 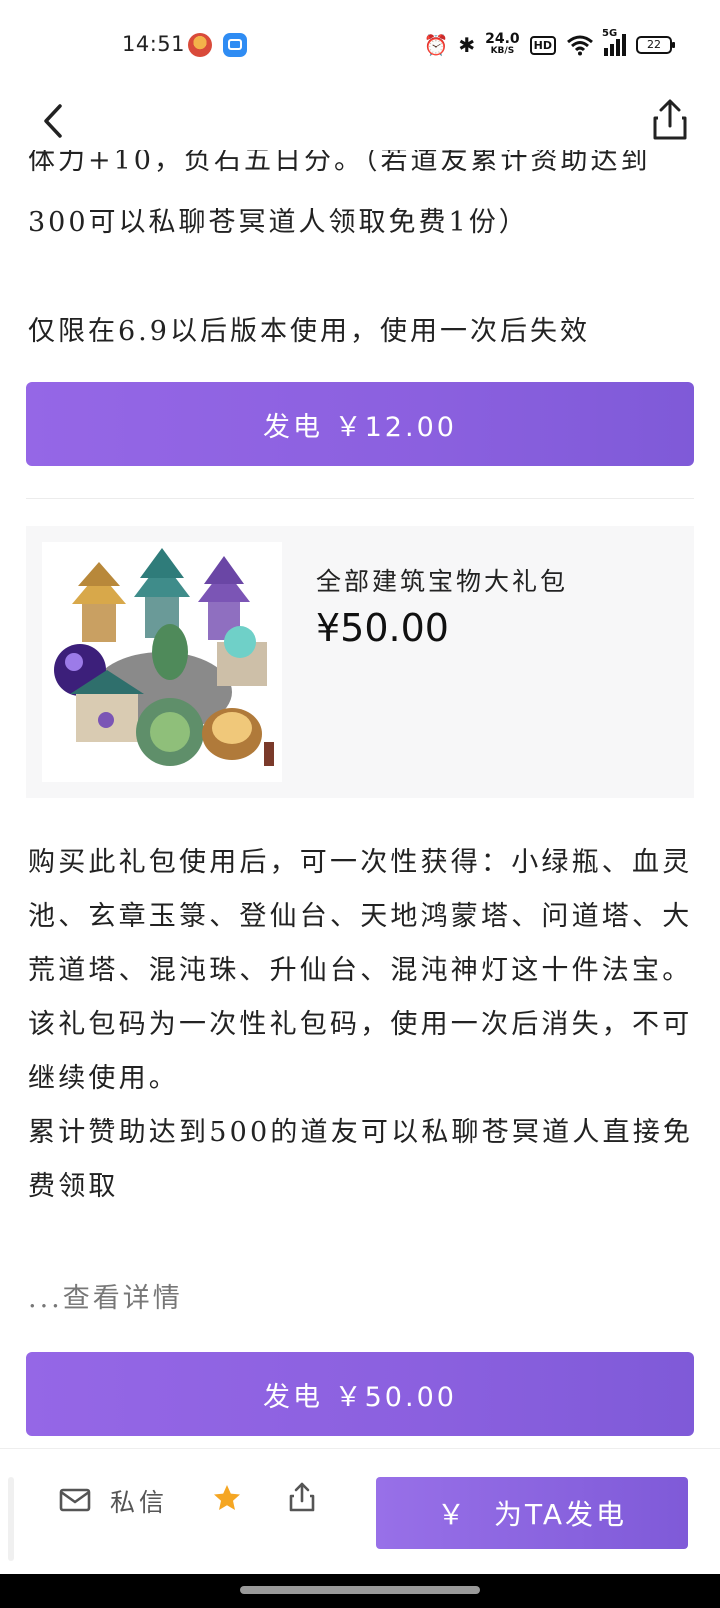 What do you see at coordinates (105, 1295) in the screenshot?
I see `view-details-link: ...查看详情` at bounding box center [105, 1295].